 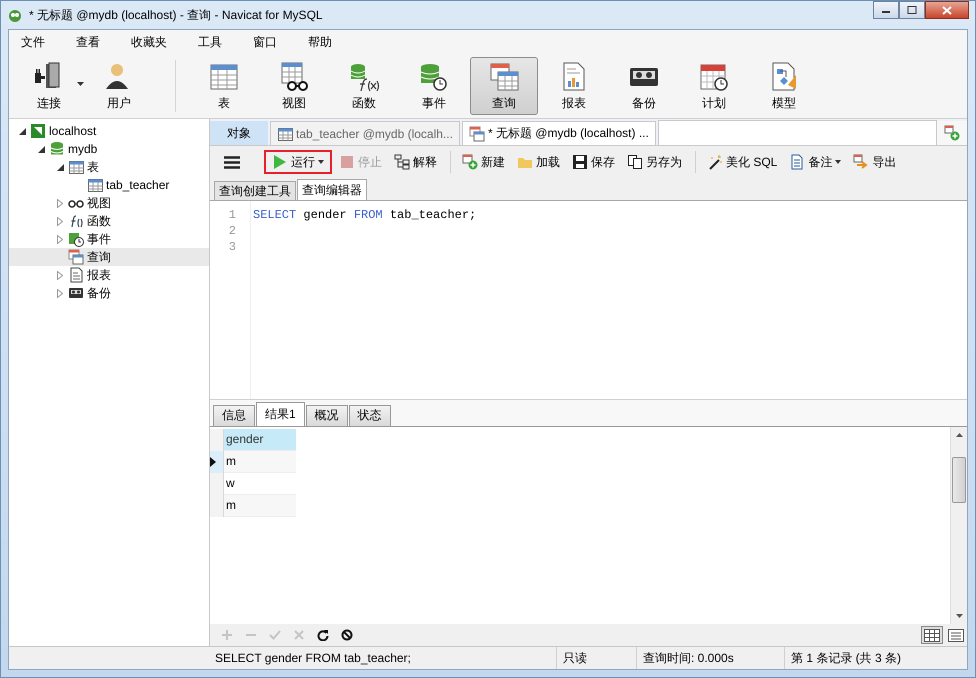 What do you see at coordinates (365, 215) in the screenshot?
I see `code-line: SELECT gender FROM tab_teacher;` at bounding box center [365, 215].